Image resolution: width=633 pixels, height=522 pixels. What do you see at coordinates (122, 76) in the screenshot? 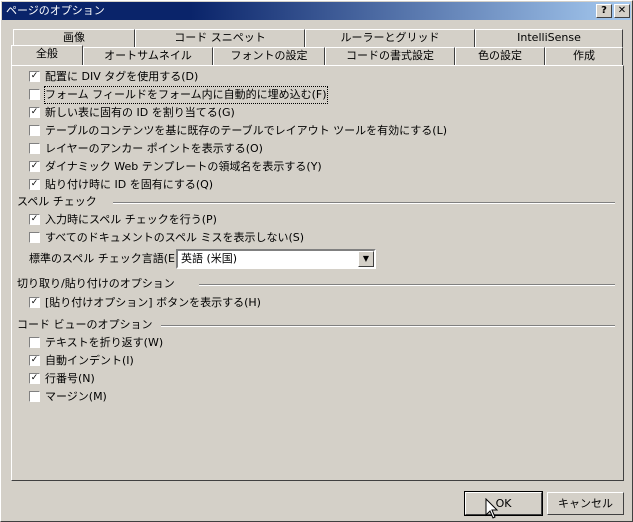
I see `checkbox-label: 配置に DIV タグを使用する(D)` at bounding box center [122, 76].